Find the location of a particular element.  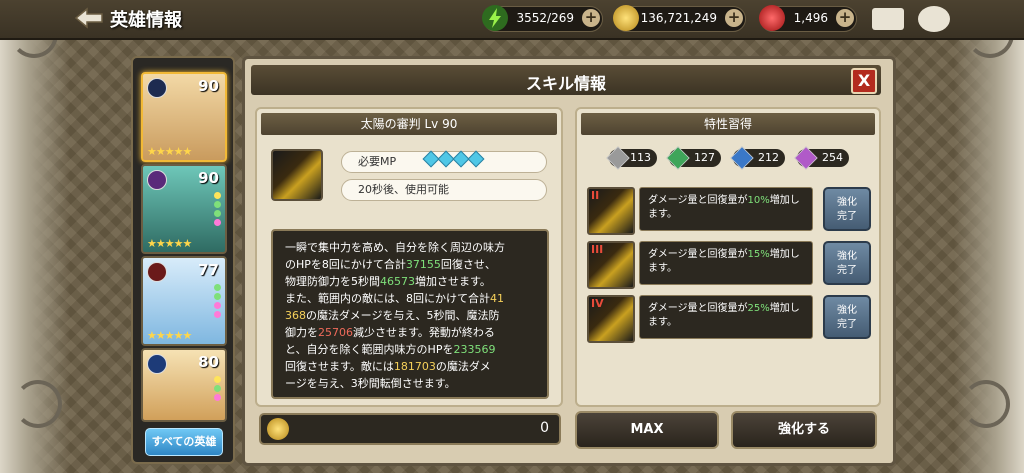

description-line: 一瞬で集中力を高め、自分を除く周辺の味方 is located at coordinates (395, 247).